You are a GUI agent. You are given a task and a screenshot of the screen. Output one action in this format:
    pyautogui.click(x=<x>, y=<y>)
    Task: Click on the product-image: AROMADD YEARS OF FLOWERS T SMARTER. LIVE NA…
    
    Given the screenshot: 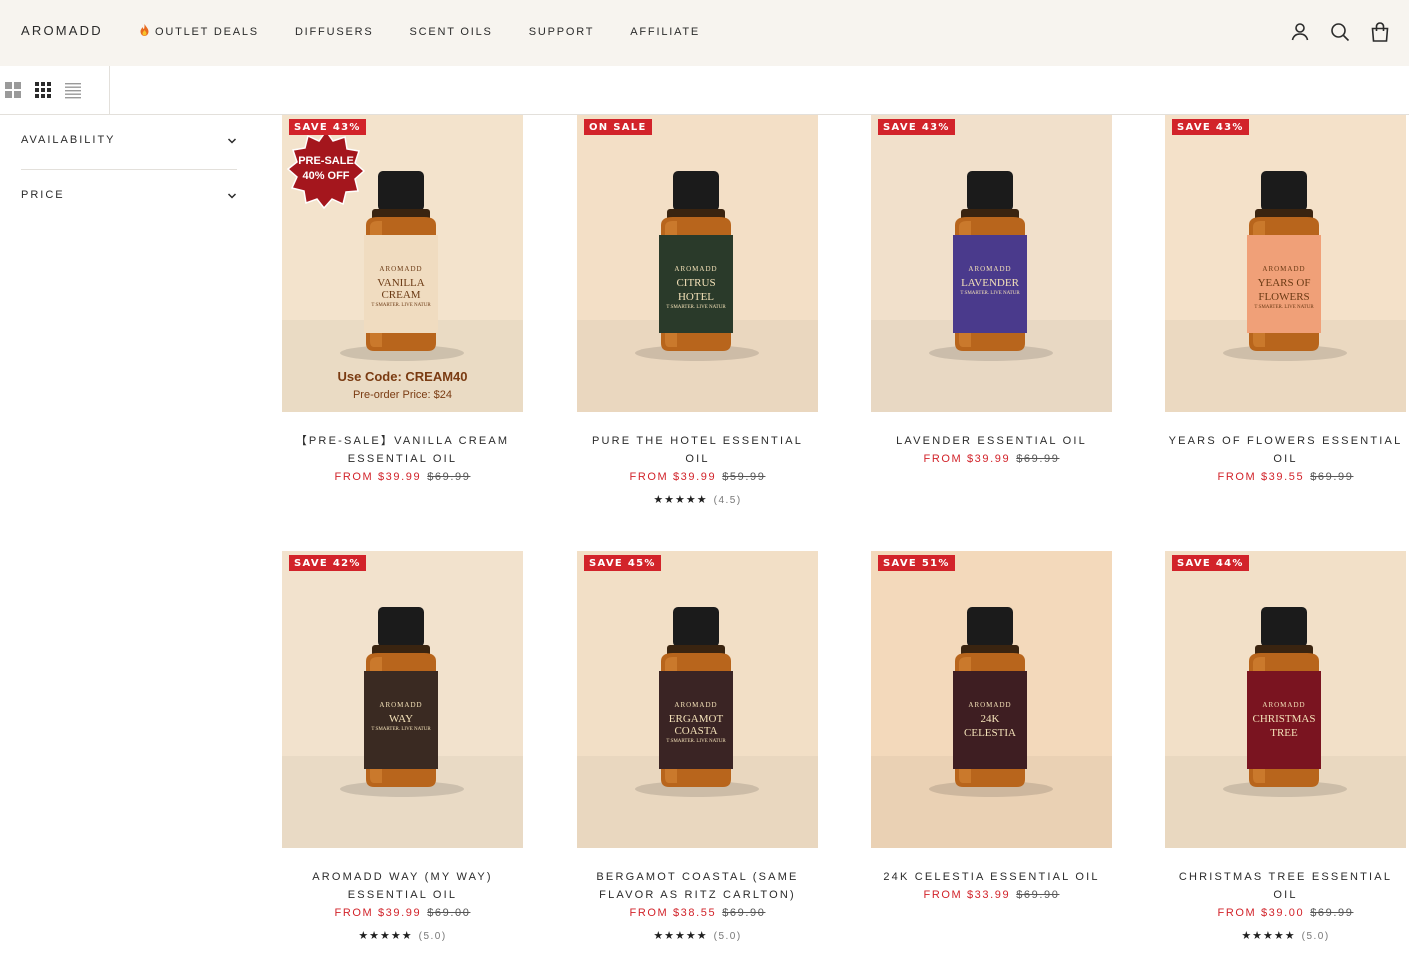 What is the action you would take?
    pyautogui.click(x=1285, y=263)
    